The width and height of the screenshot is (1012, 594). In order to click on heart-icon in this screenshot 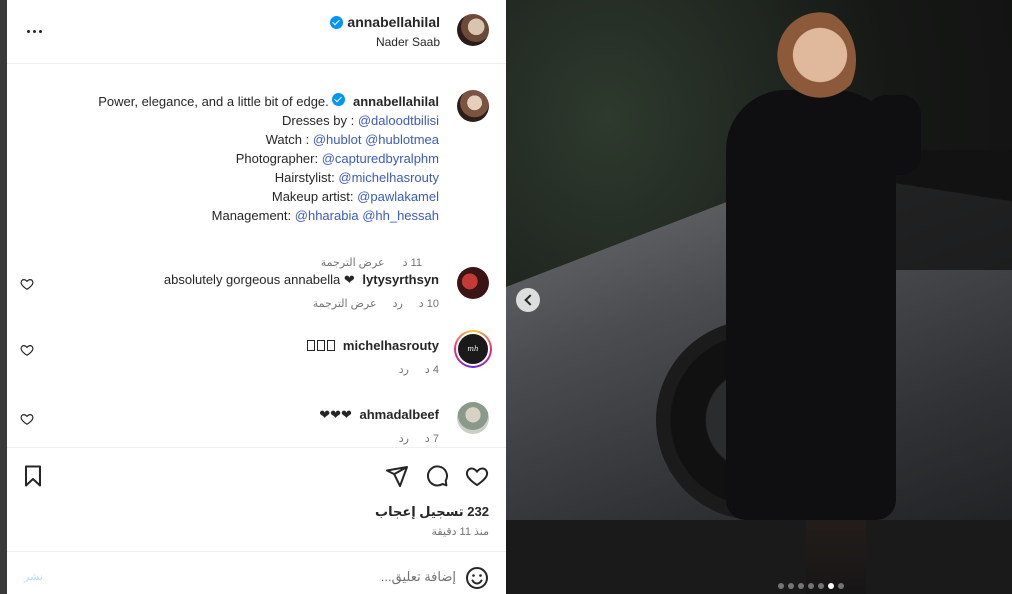, I will do `click(477, 476)`.